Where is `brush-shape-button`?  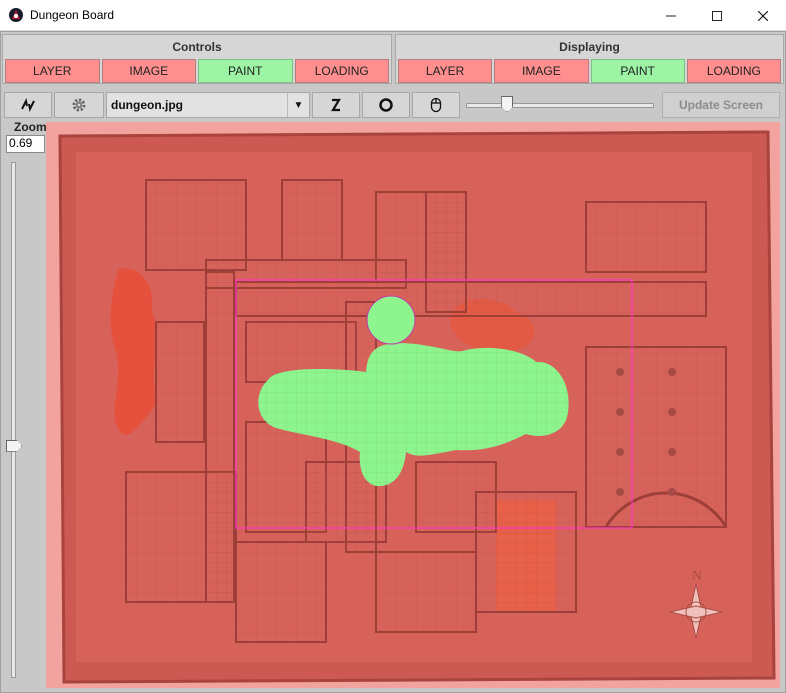 brush-shape-button is located at coordinates (336, 105).